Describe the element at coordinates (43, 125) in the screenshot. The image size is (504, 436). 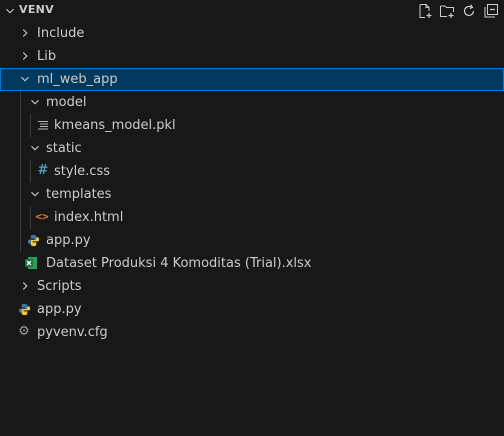
I see `file-lines-icon` at that location.